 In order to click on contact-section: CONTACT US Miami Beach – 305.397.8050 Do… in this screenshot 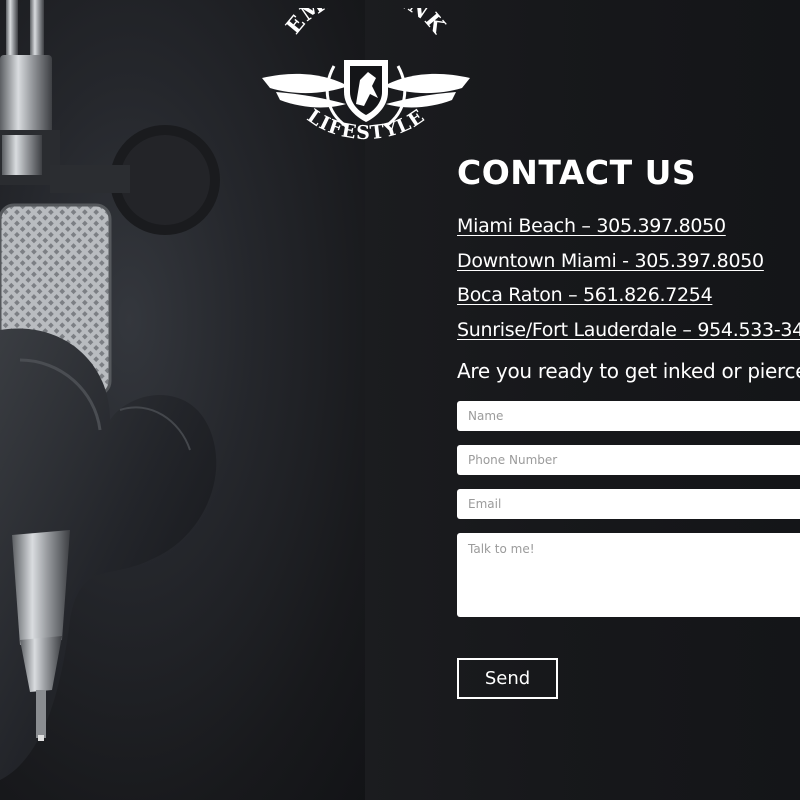, I will do `click(628, 268)`.